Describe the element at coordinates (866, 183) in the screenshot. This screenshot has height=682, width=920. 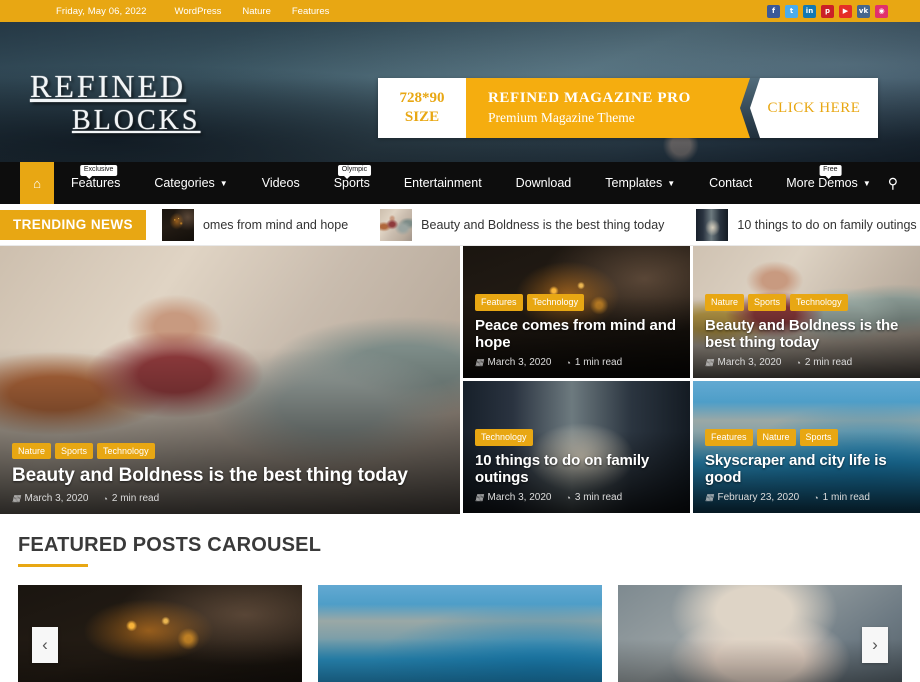
I see `chevron-down-icon: ▼` at that location.